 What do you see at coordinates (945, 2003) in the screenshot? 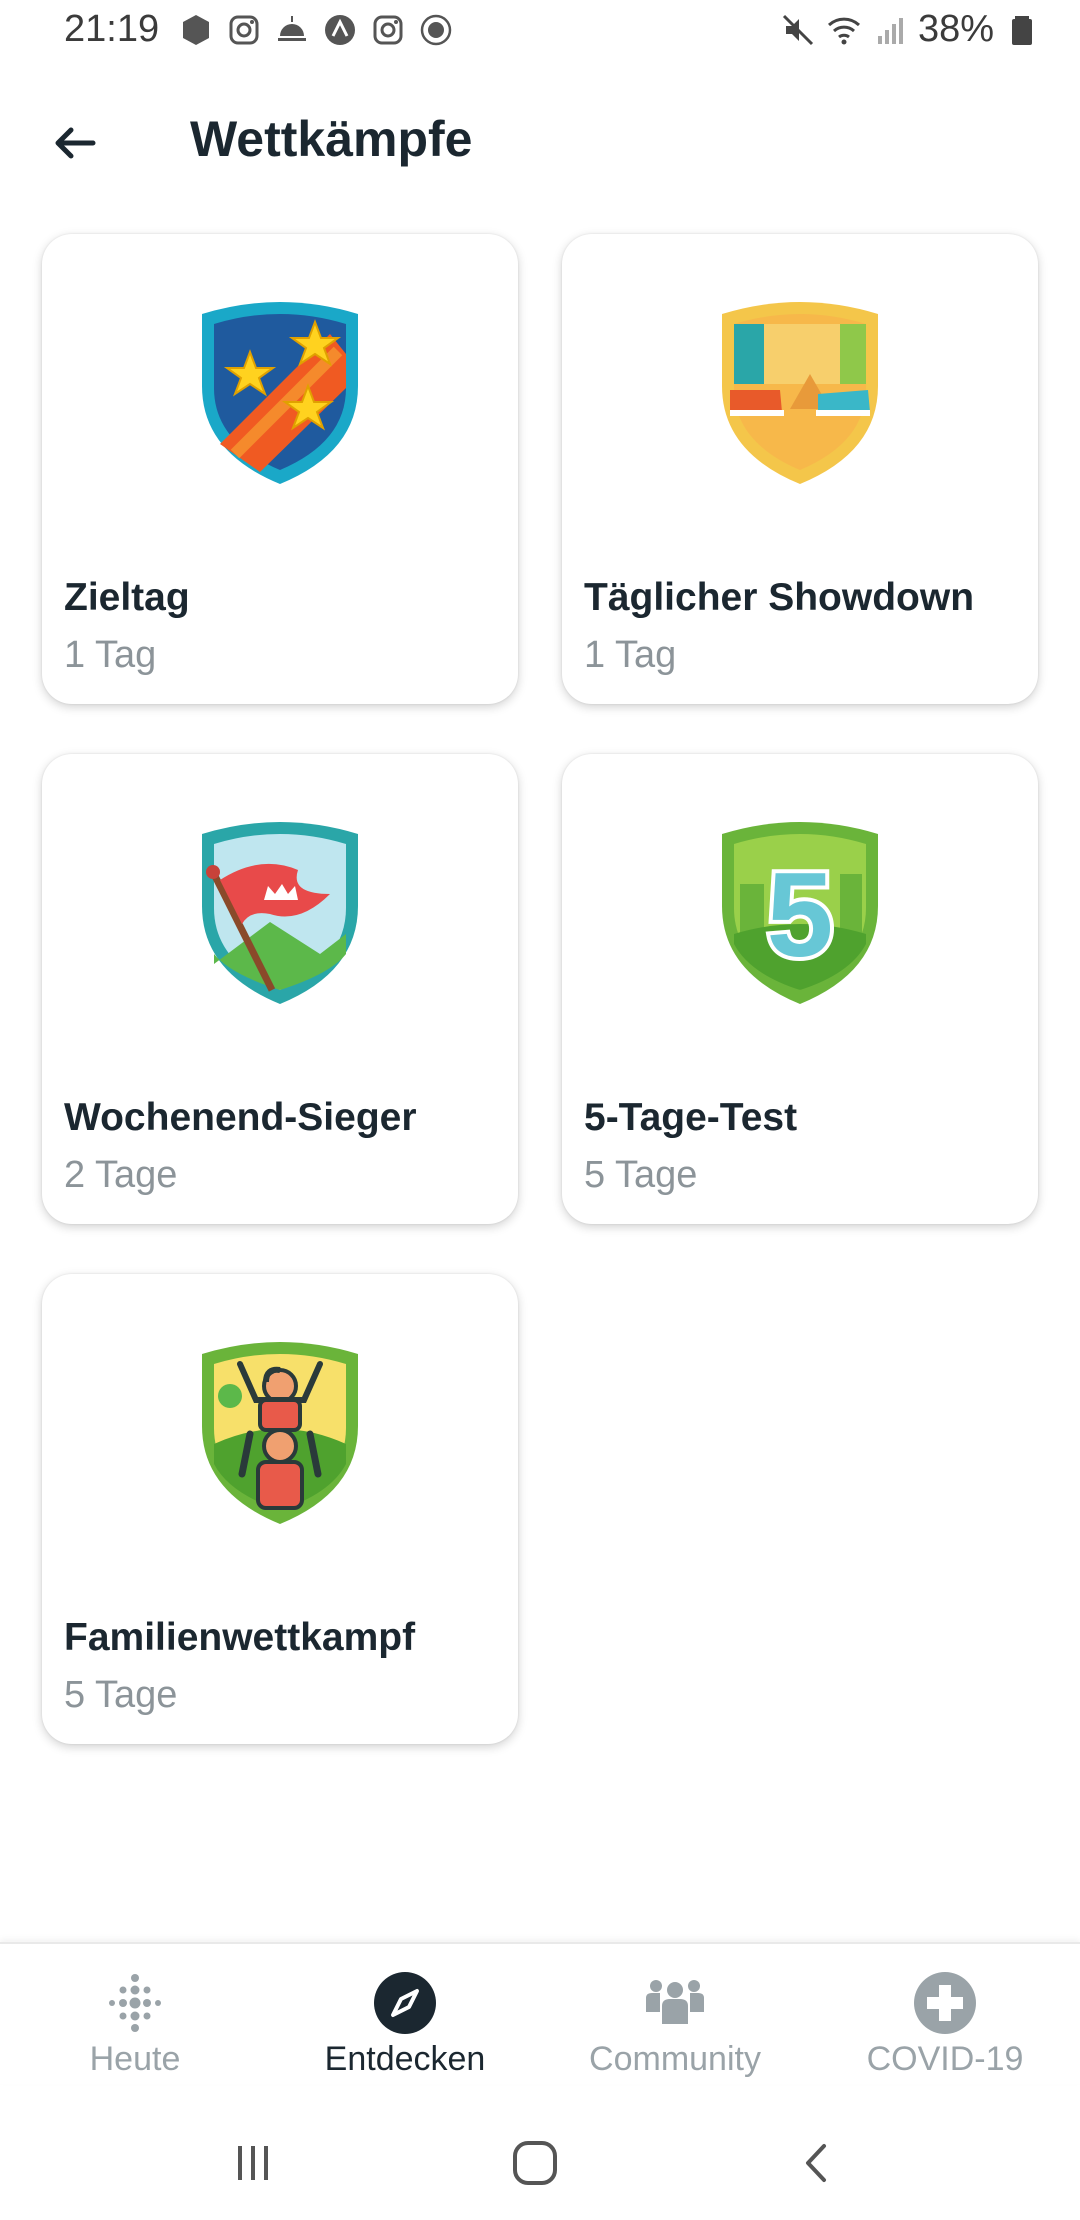
I see `plus-cross-icon` at bounding box center [945, 2003].